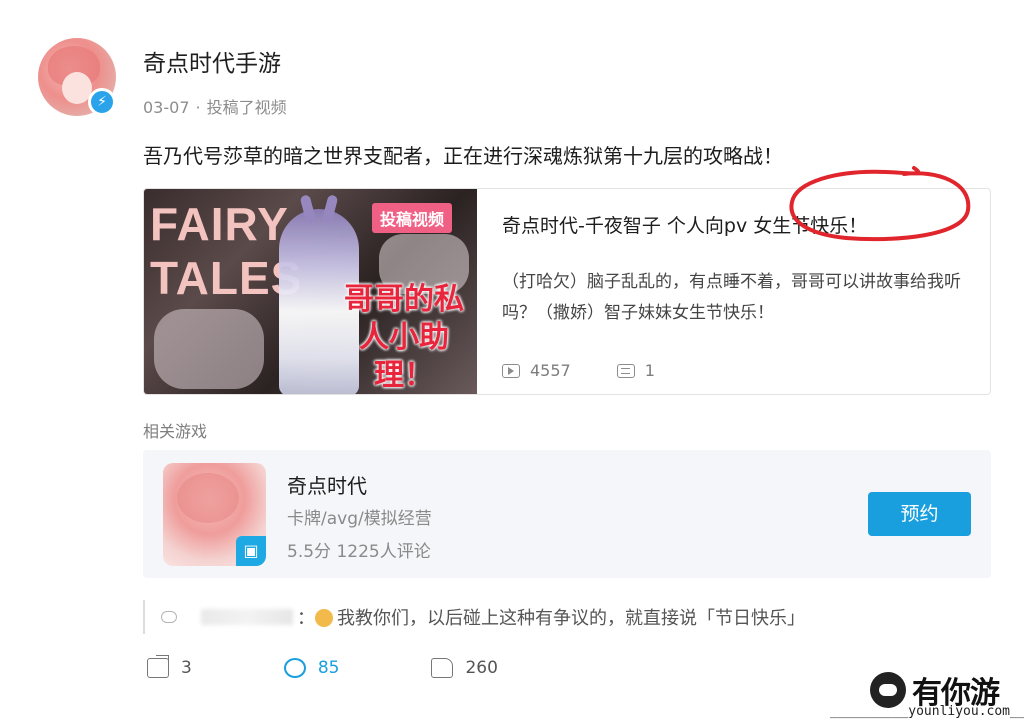 The width and height of the screenshot is (1024, 719). Describe the element at coordinates (214, 514) in the screenshot. I see `game-icon: ▣` at that location.